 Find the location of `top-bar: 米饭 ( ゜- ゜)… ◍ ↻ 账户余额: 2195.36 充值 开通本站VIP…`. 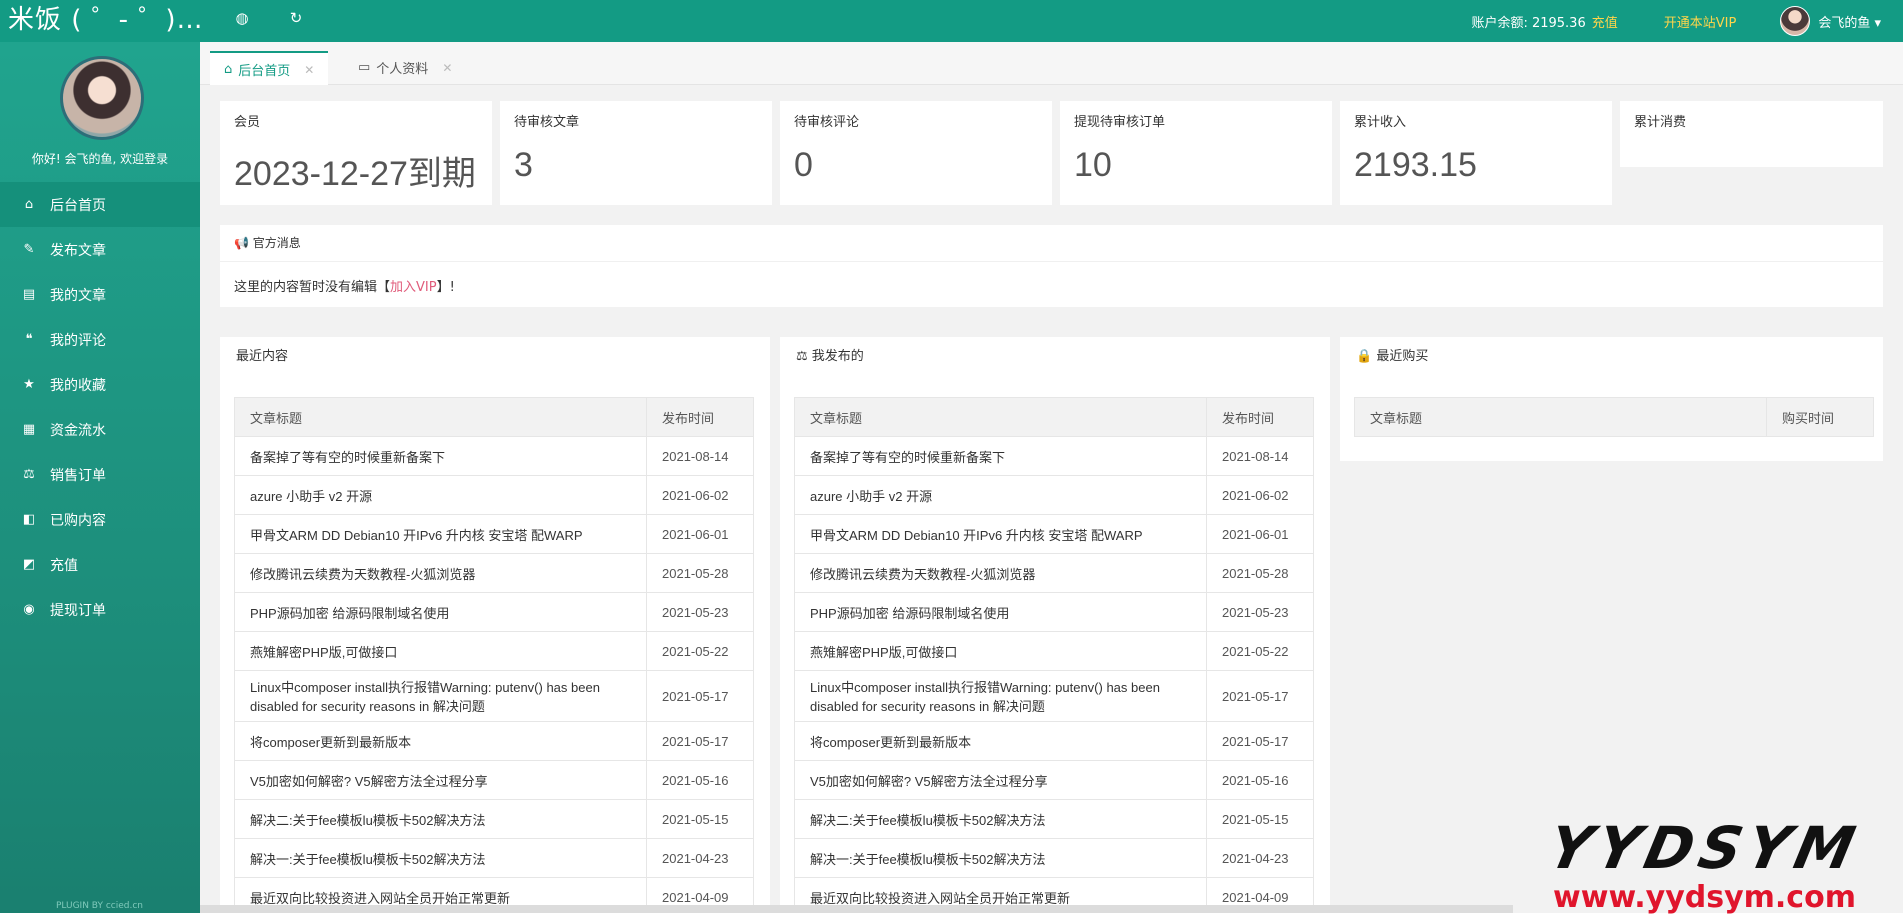

top-bar: 米饭 ( ゜- ゜)… ◍ ↻ 账户余额: 2195.36 充值 开通本站VIP… is located at coordinates (951, 21).